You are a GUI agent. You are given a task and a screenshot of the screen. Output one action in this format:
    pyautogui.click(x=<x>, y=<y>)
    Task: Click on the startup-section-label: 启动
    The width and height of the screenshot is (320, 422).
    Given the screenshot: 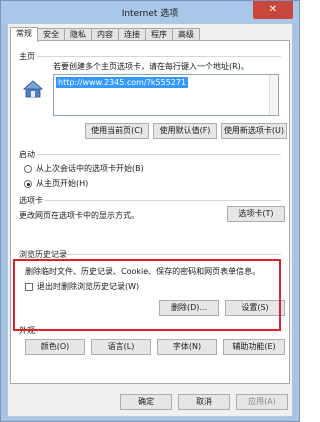 What is the action you would take?
    pyautogui.click(x=27, y=154)
    